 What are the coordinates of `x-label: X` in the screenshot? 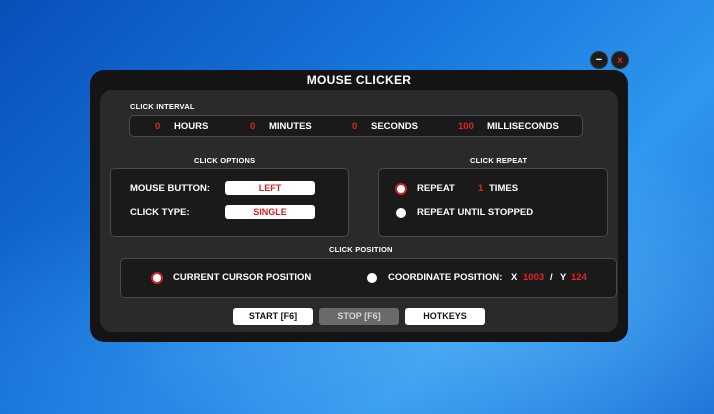 It's located at (514, 277).